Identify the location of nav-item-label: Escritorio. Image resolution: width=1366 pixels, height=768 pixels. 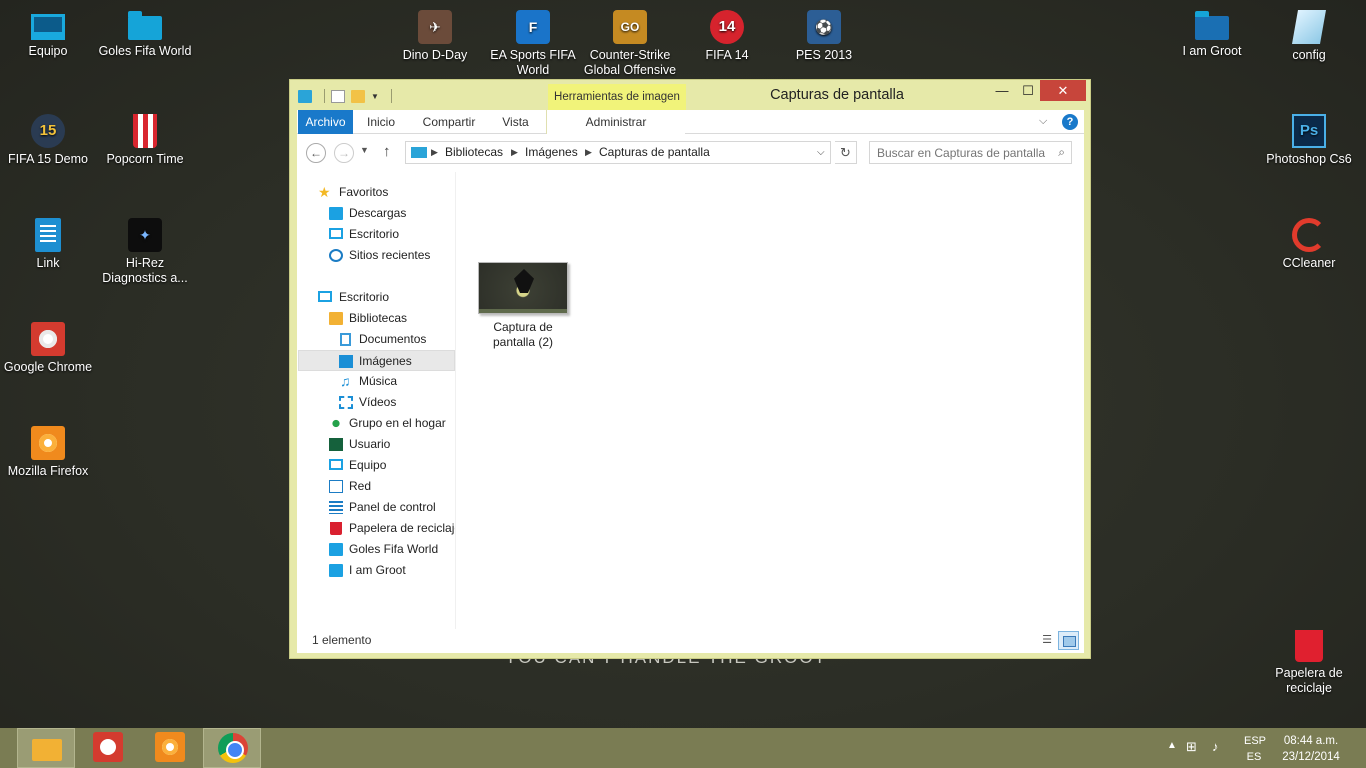
(374, 234).